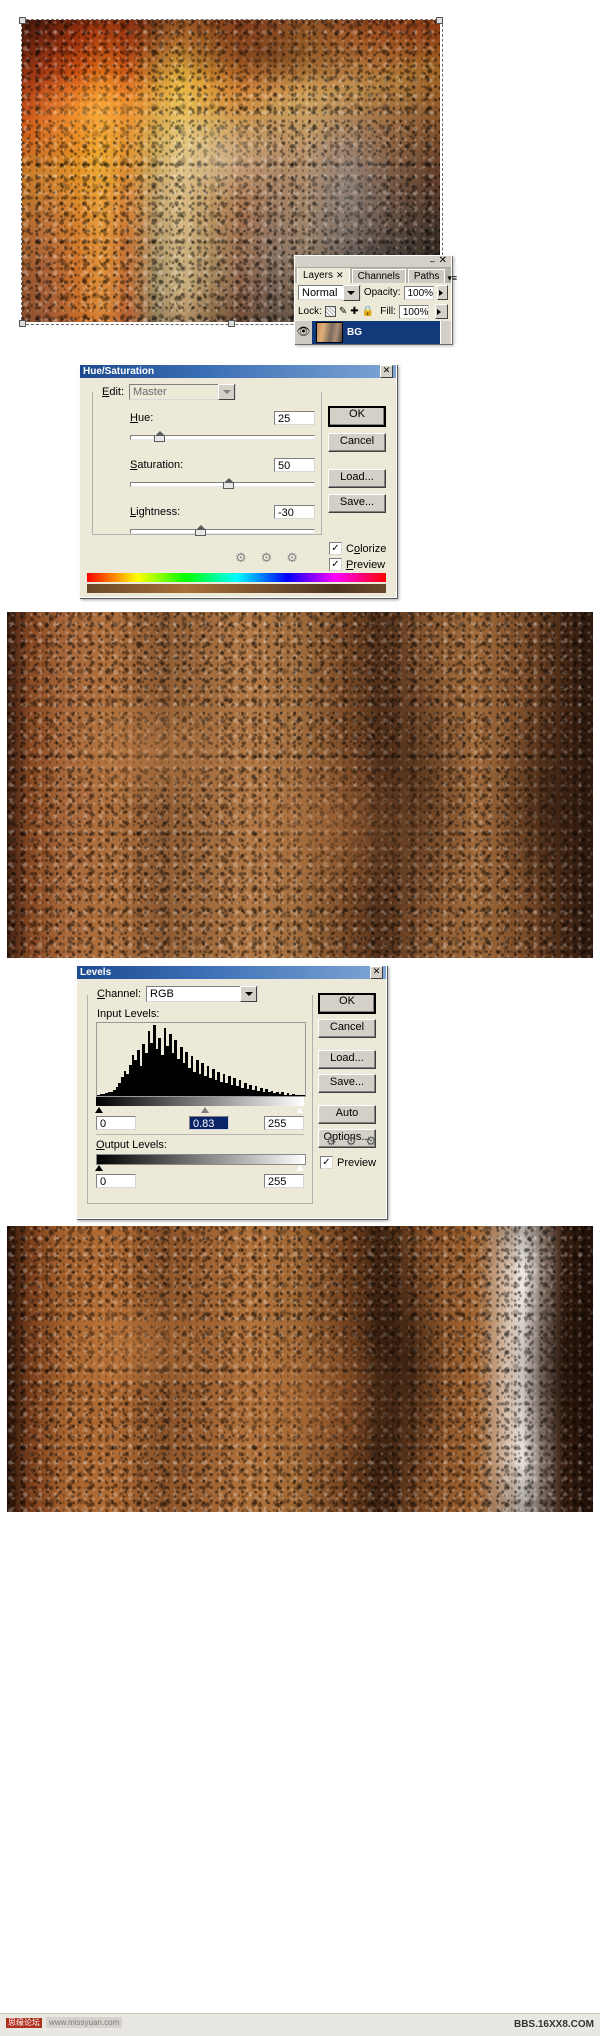  I want to click on eye-visibility-icon: 👁, so click(303, 332).